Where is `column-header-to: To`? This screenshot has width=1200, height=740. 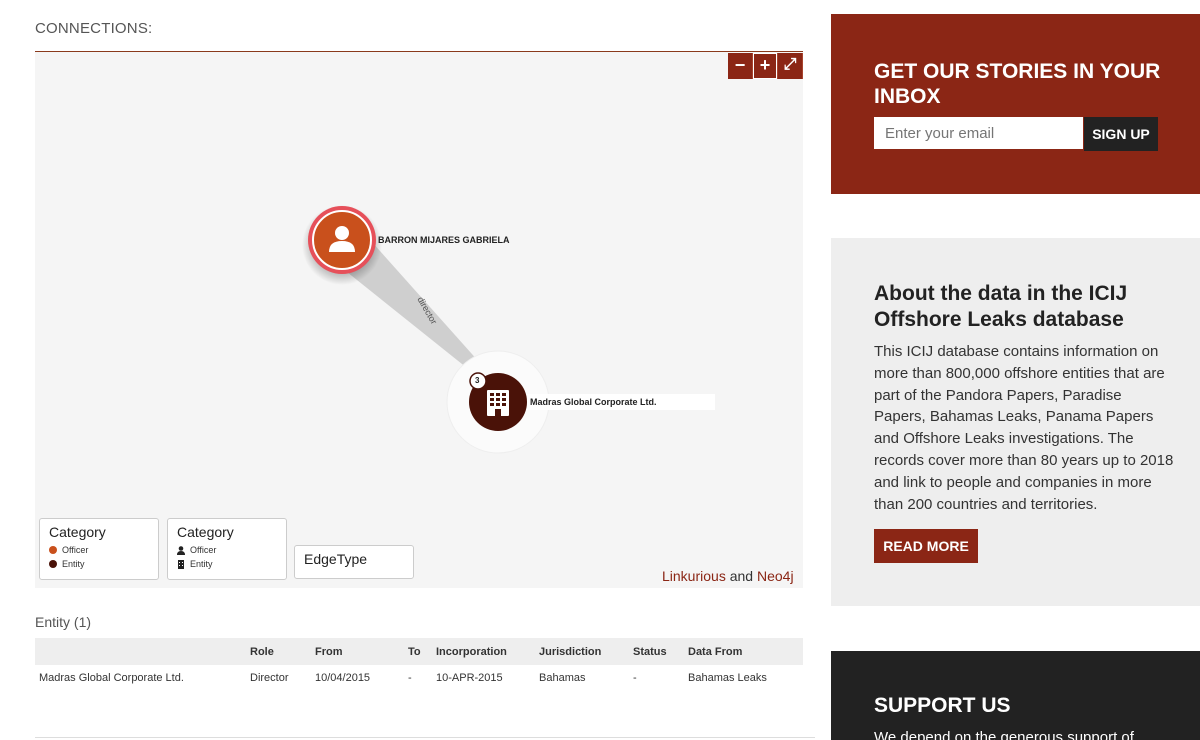 column-header-to: To is located at coordinates (414, 652).